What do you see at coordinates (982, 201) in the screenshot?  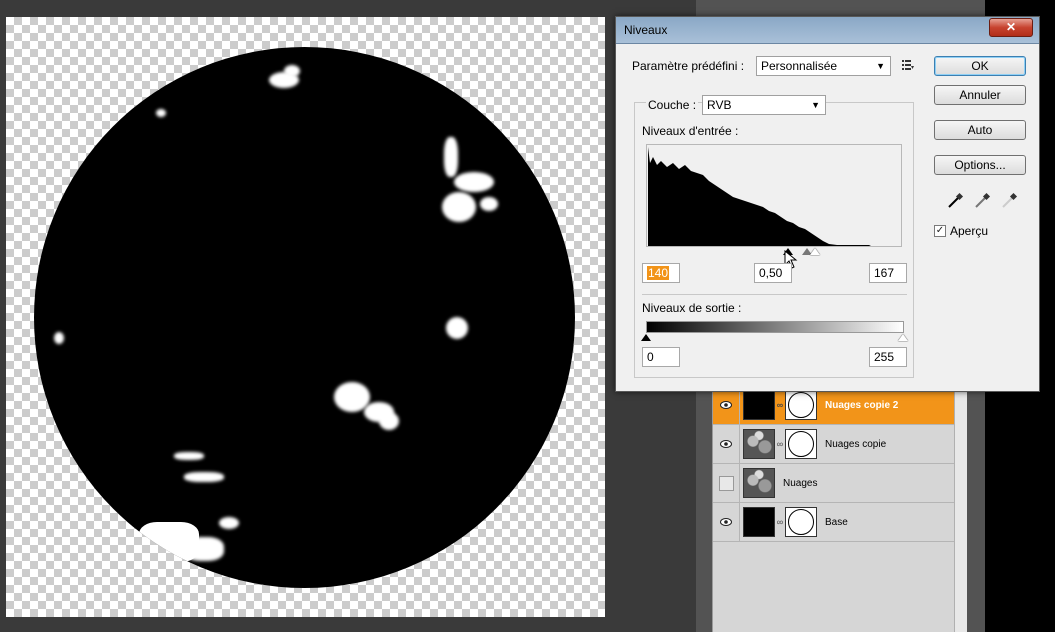 I see `gray-eyedropper-icon` at bounding box center [982, 201].